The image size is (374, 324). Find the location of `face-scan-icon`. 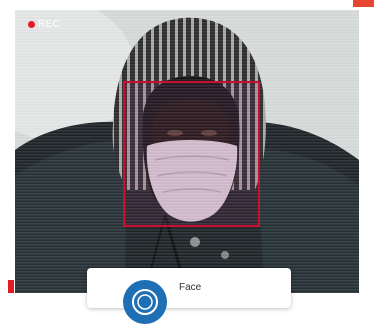

face-scan-icon is located at coordinates (145, 302).